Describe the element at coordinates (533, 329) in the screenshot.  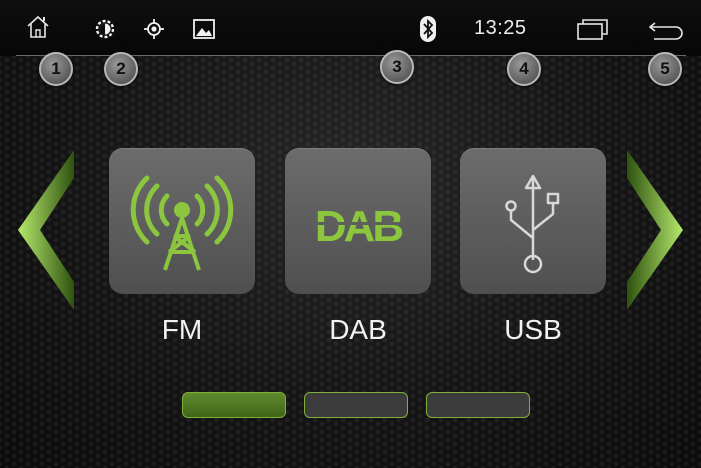
I see `usb-label: USB` at that location.